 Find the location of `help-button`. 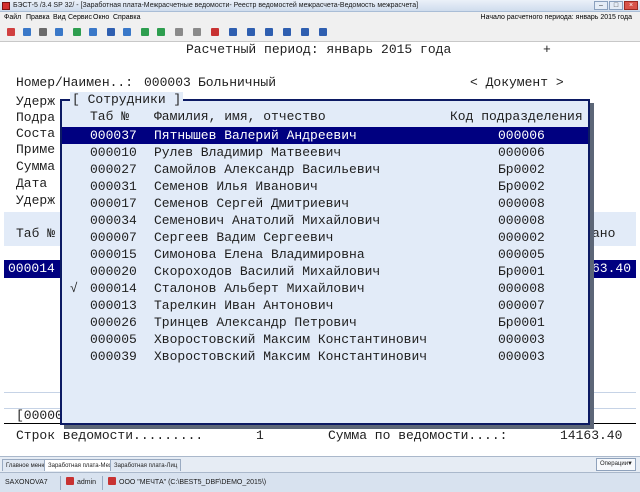

help-button is located at coordinates (305, 32).